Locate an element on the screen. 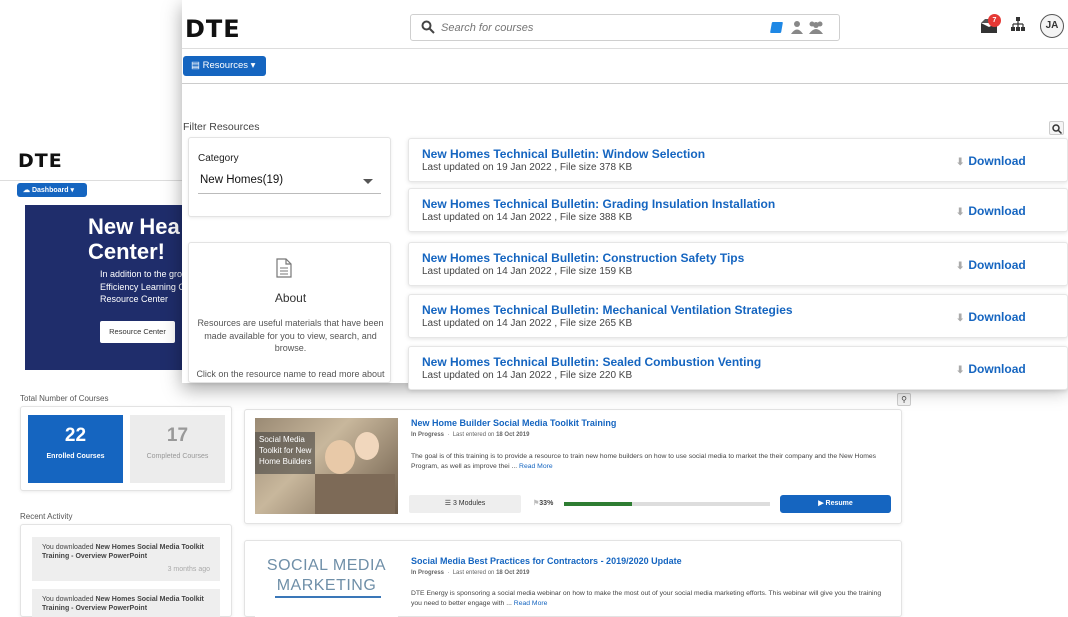  activity-prefix: You downloaded is located at coordinates (69, 547).